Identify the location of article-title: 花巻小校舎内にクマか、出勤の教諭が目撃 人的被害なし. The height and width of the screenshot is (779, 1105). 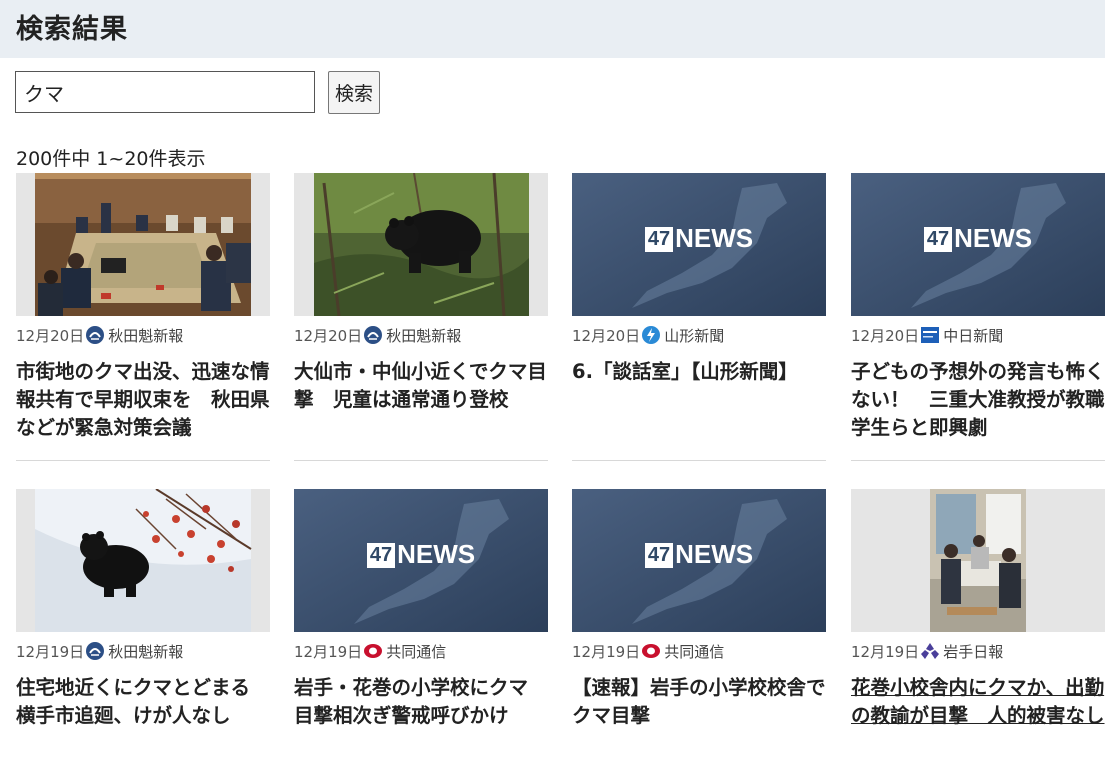
(978, 702).